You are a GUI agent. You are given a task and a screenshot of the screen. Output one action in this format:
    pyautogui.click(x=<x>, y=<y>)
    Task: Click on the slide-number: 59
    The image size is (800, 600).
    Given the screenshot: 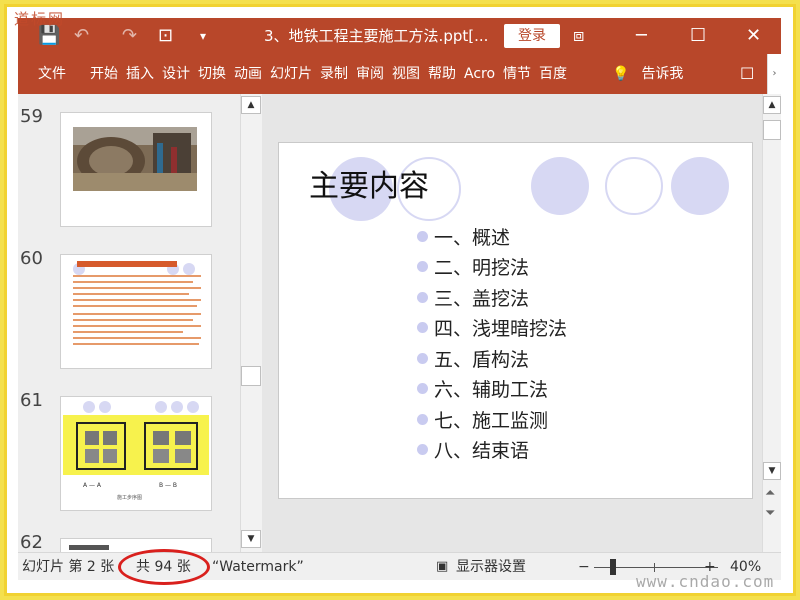 What is the action you would take?
    pyautogui.click(x=31, y=116)
    